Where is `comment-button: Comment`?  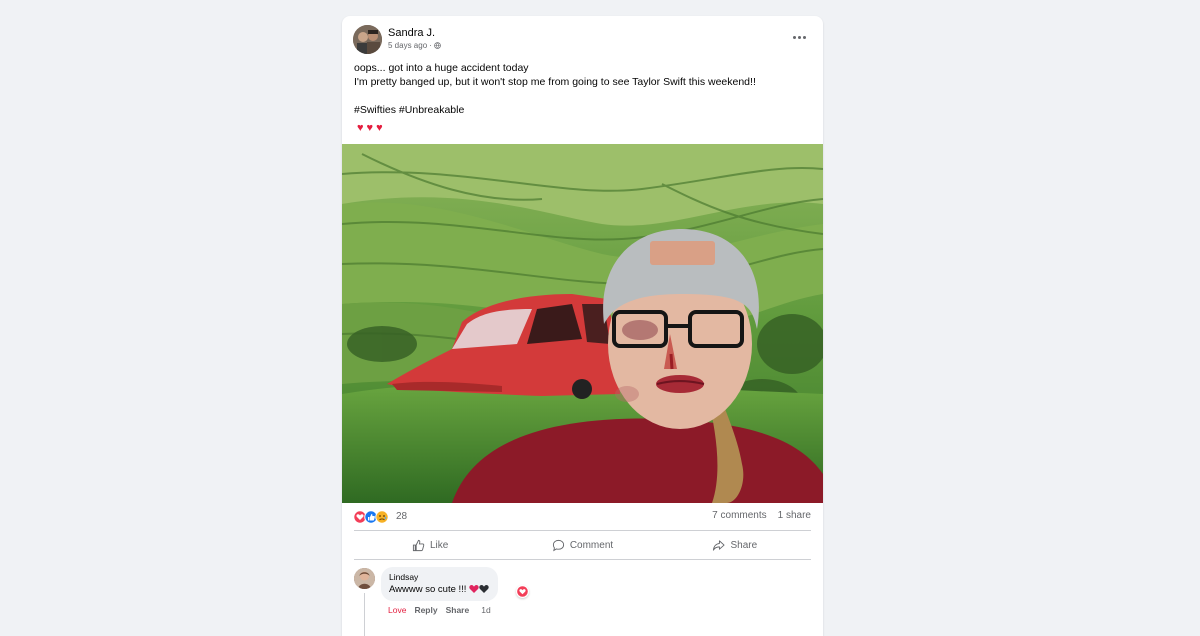 comment-button: Comment is located at coordinates (582, 545).